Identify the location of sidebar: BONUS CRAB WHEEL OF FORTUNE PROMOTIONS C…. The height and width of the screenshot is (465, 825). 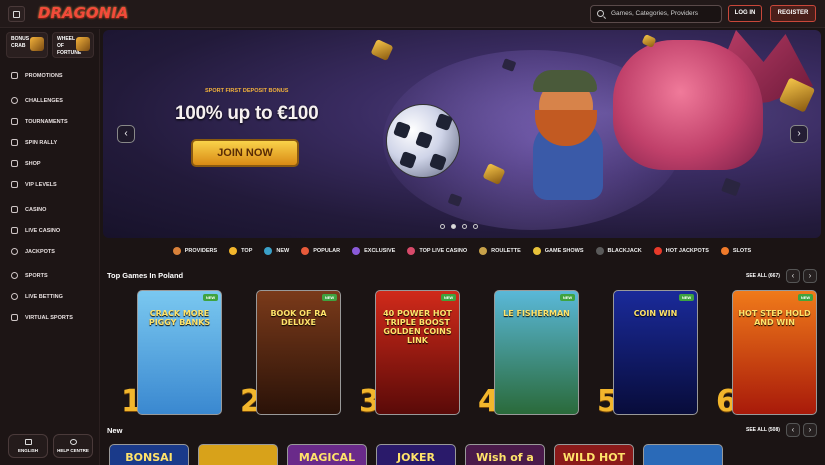
(50, 247).